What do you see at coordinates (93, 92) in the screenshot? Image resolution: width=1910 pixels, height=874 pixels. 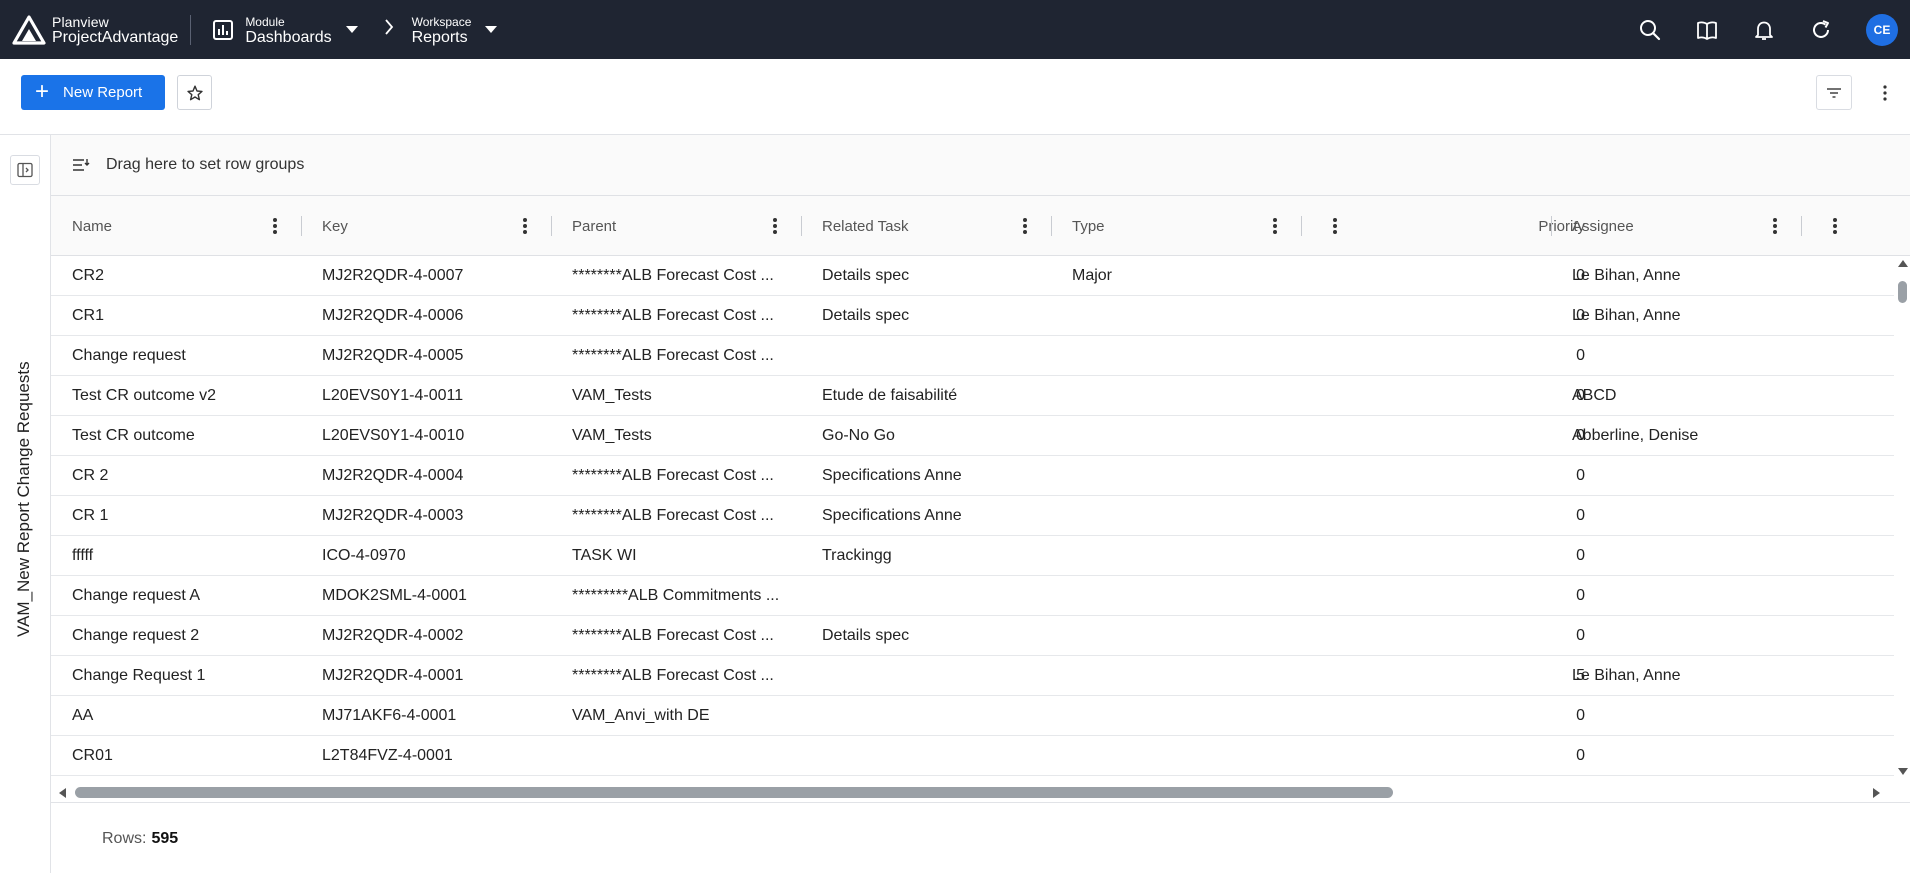 I see `new-report-button: + New Report` at bounding box center [93, 92].